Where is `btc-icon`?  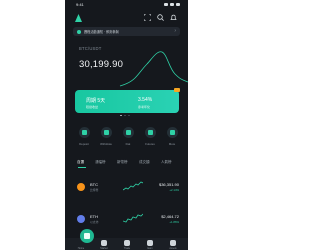 btc-icon is located at coordinates (81, 187).